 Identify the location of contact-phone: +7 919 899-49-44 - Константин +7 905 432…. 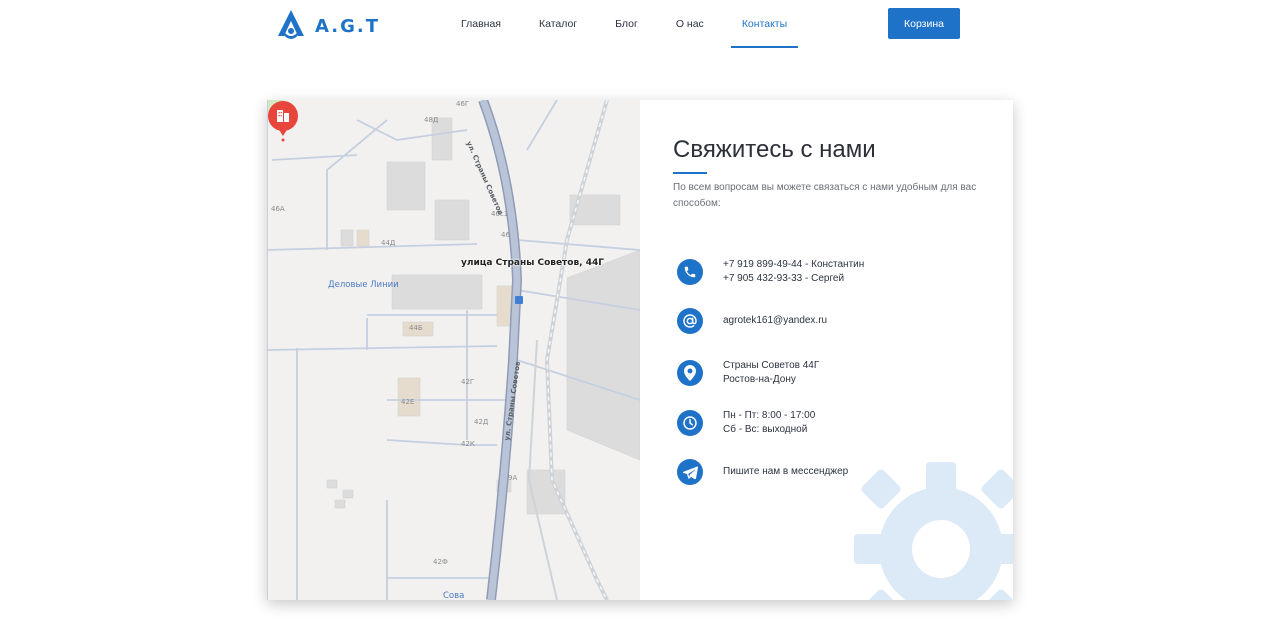
(770, 271).